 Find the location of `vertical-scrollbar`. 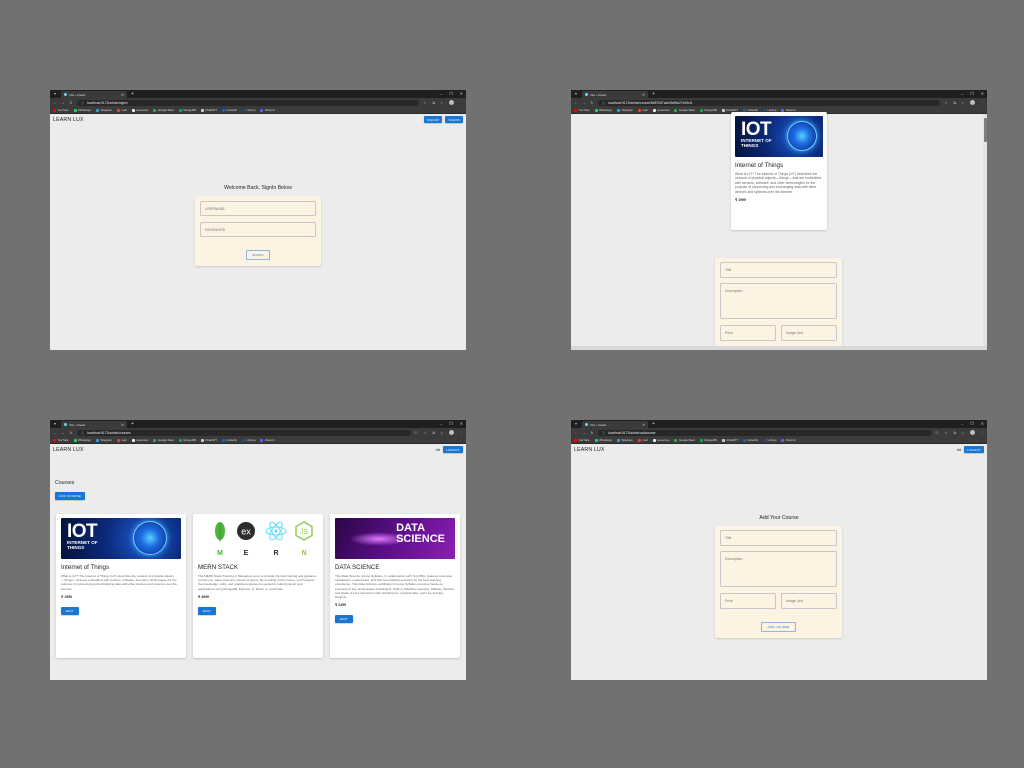

vertical-scrollbar is located at coordinates (985, 230).